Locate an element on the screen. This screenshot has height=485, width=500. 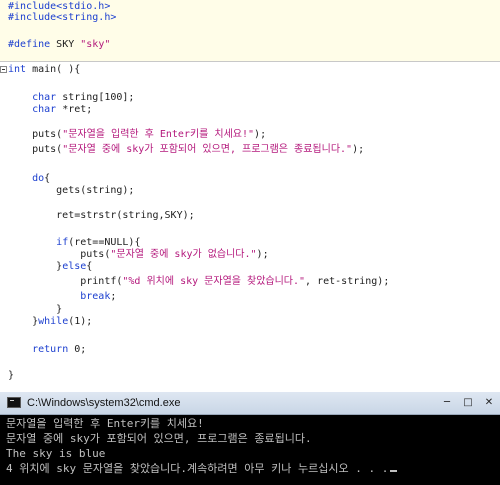
code-token: ; is located at coordinates (113, 296).